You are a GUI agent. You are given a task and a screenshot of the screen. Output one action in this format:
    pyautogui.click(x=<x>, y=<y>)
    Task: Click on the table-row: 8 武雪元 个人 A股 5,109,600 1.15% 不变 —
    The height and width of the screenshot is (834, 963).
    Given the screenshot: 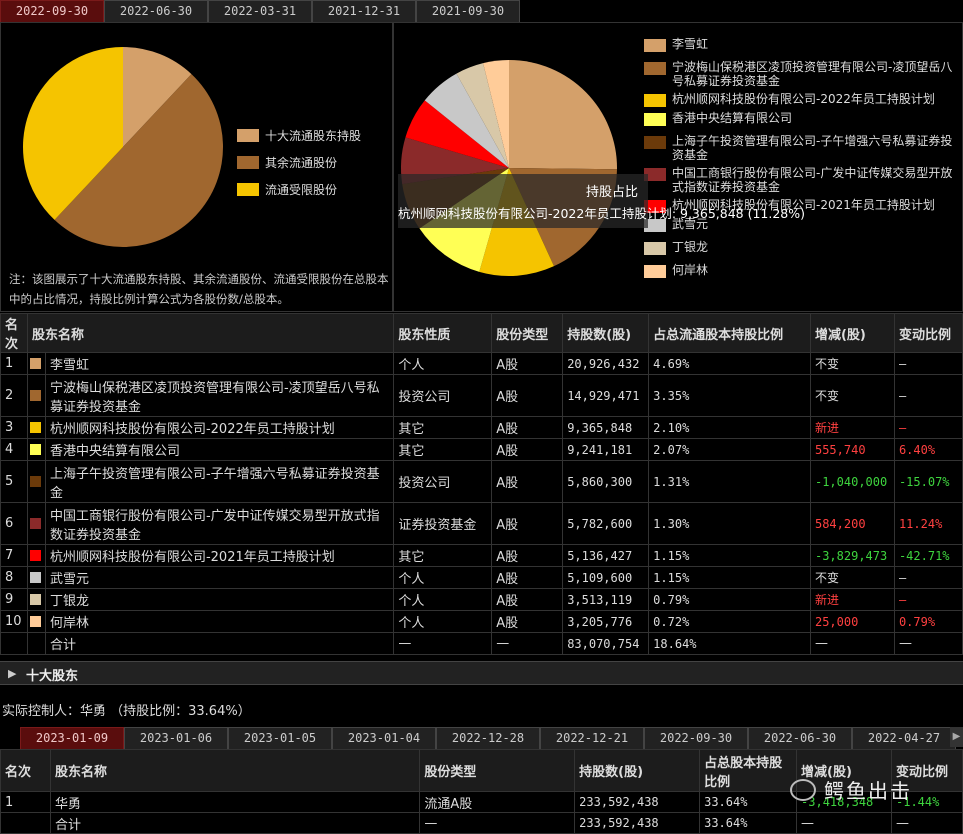 What is the action you would take?
    pyautogui.click(x=481, y=577)
    